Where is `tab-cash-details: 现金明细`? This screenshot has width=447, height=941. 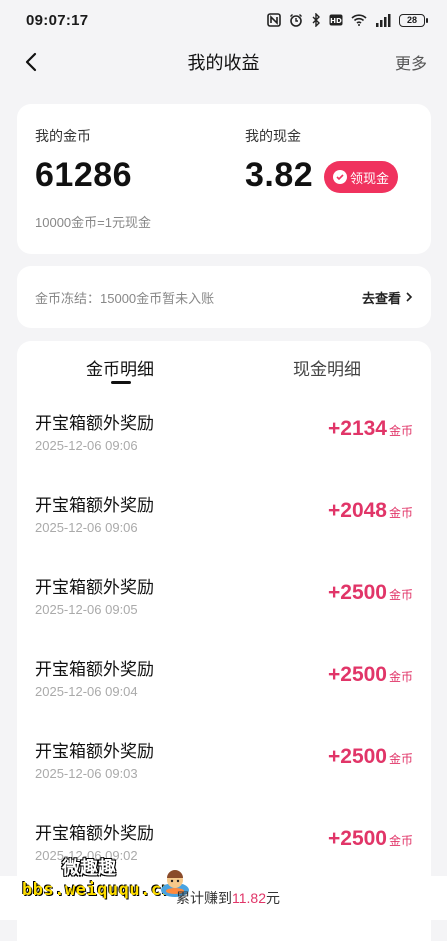
tab-cash-details: 现金明细 is located at coordinates (327, 367).